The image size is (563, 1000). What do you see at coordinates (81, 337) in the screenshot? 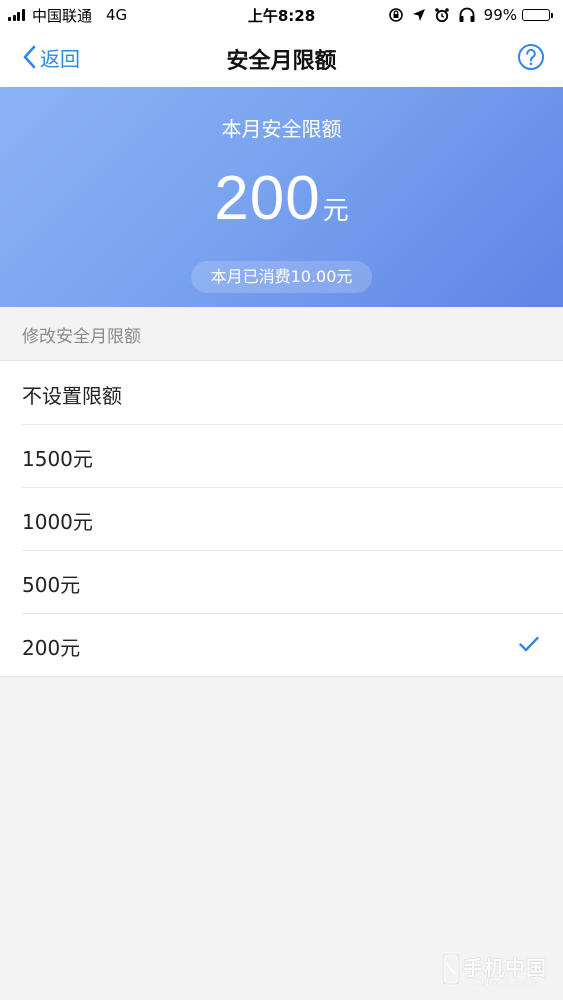
I see `section-title: 修改安全月限额` at bounding box center [81, 337].